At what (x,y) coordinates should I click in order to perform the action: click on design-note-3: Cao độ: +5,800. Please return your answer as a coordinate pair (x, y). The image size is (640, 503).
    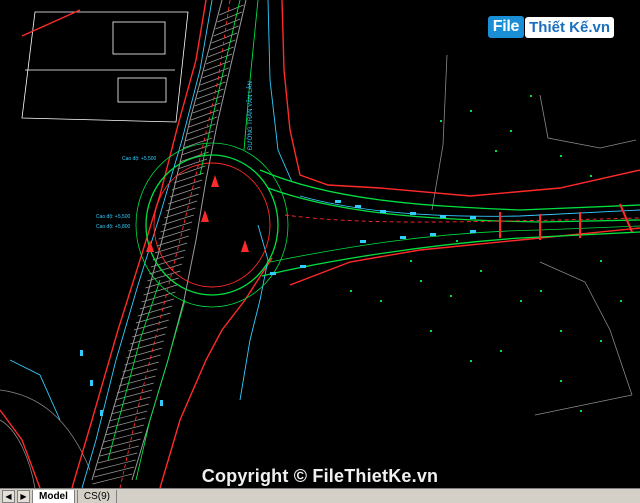
    Looking at the image, I should click on (113, 227).